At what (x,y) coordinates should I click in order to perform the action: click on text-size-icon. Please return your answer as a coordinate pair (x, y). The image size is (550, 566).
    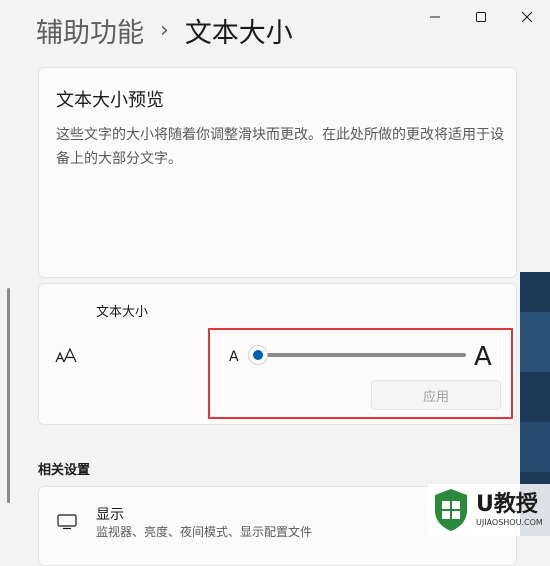
    Looking at the image, I should click on (66, 355).